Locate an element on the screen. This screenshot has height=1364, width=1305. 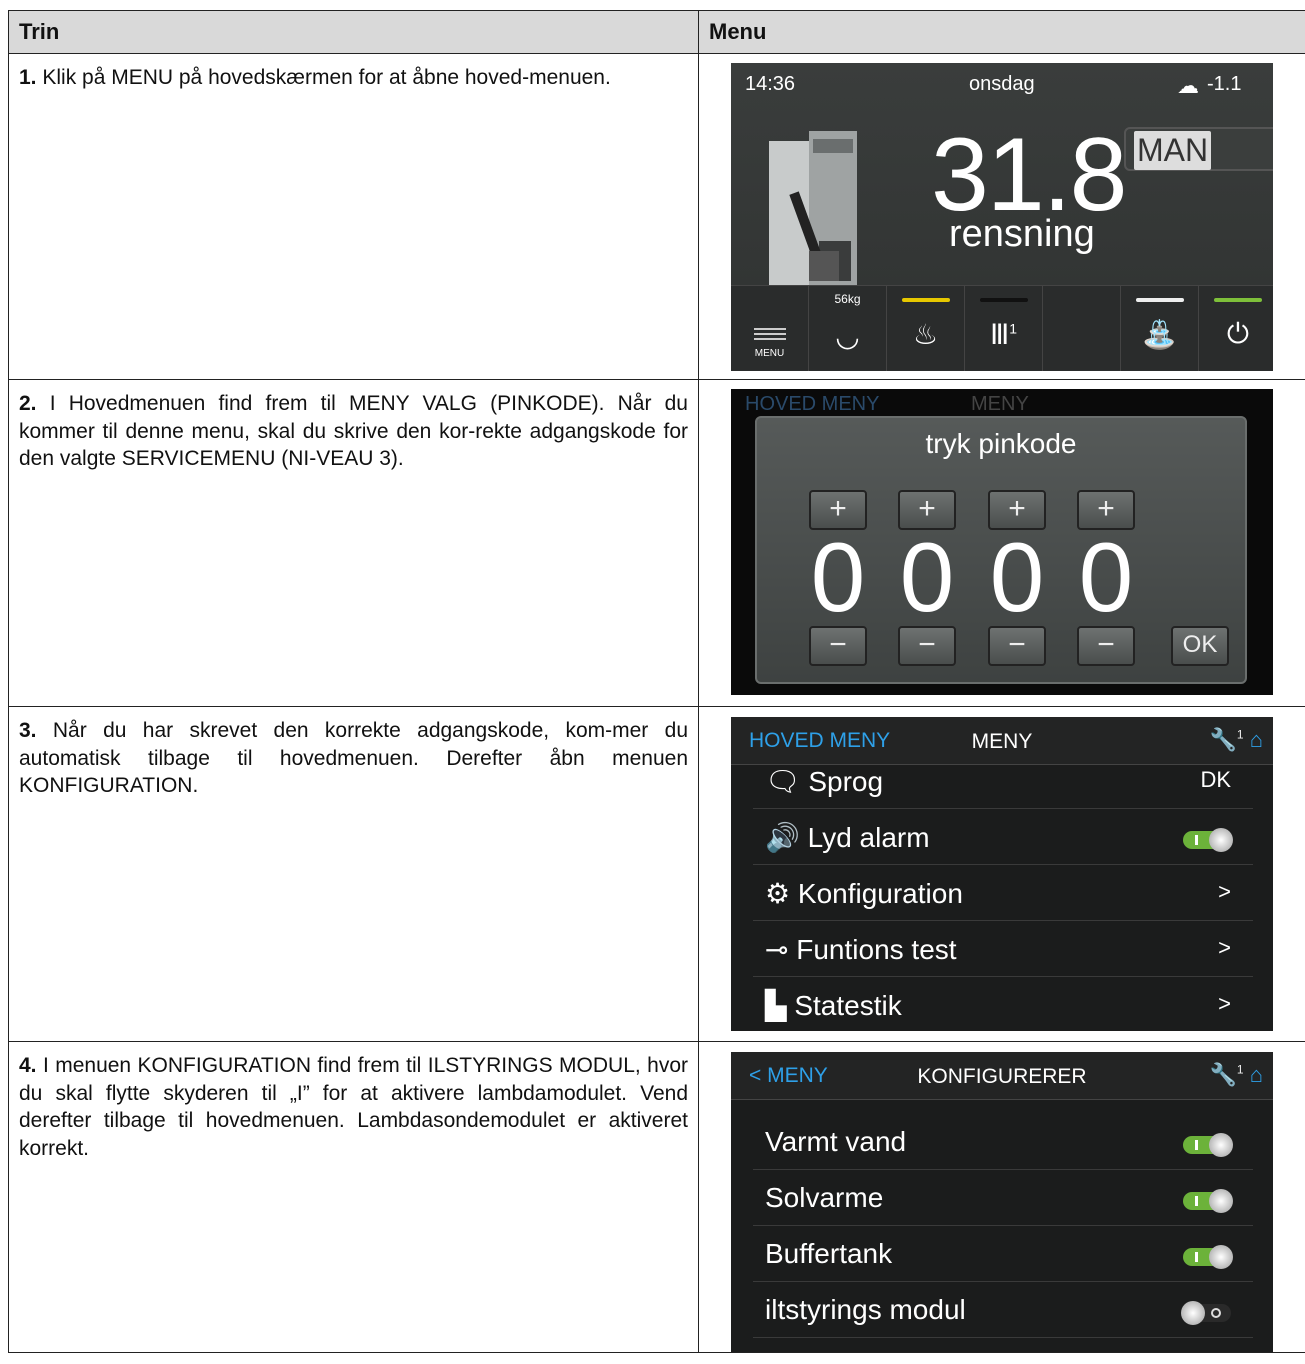
switch-icon: ⊸ is located at coordinates (781, 949).